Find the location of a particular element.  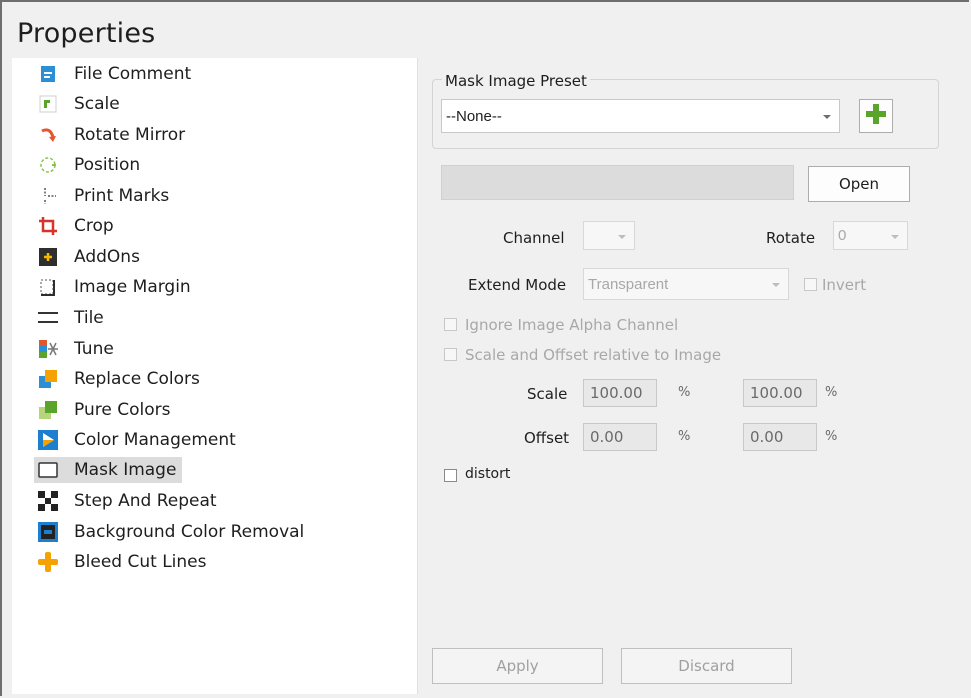

addons-icon is located at coordinates (48, 257).